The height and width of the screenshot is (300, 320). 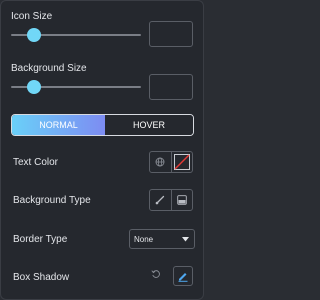 I want to click on text-color-label: Text Color, so click(x=36, y=162).